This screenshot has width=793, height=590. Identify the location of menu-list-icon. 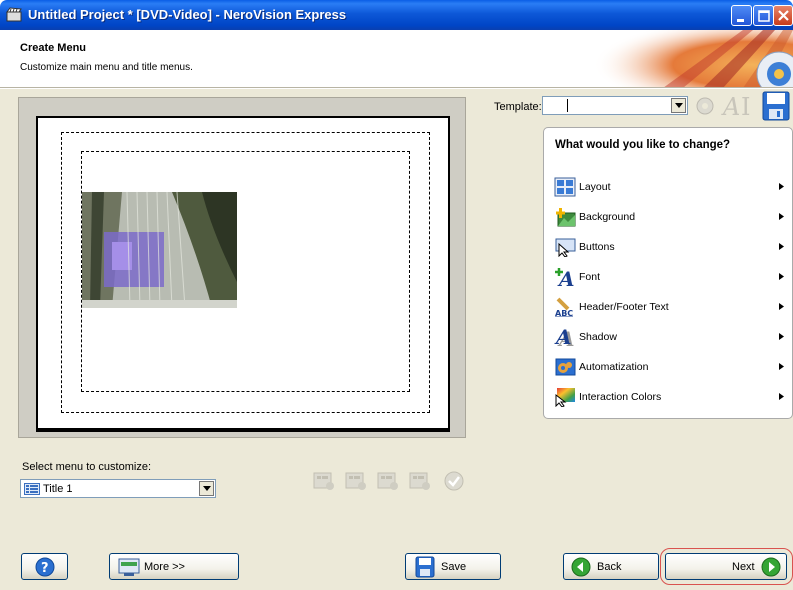
(32, 489).